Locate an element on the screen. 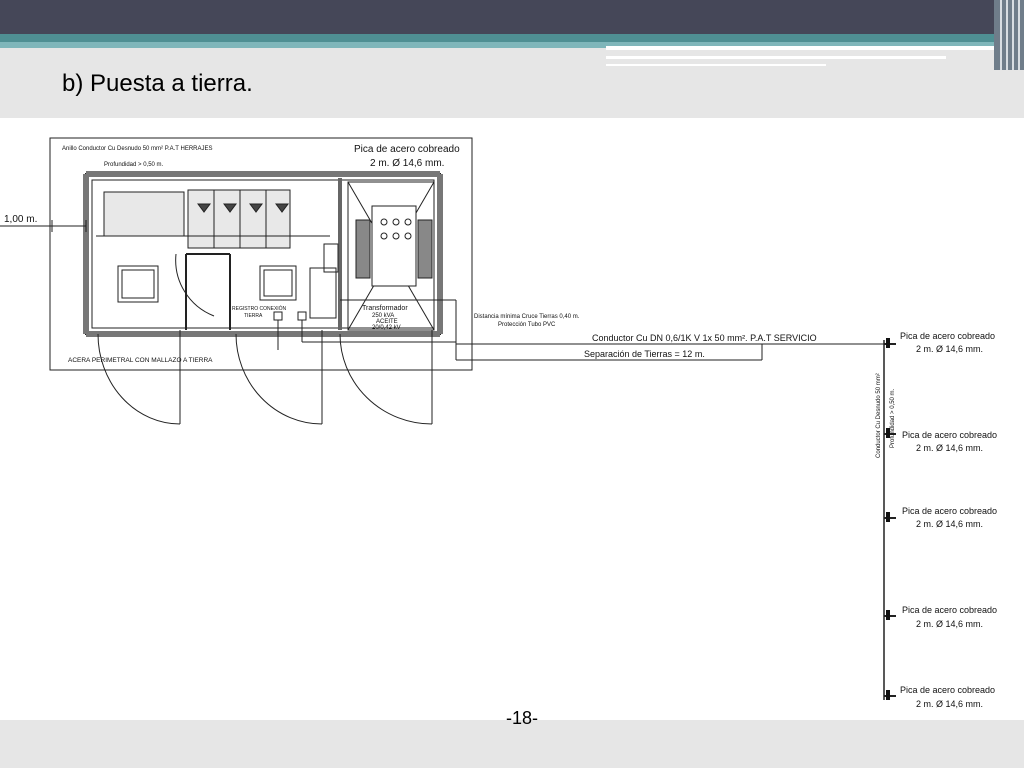  pica-label-1-line2: 2 m. Ø 14,6 mm. is located at coordinates (949, 349).